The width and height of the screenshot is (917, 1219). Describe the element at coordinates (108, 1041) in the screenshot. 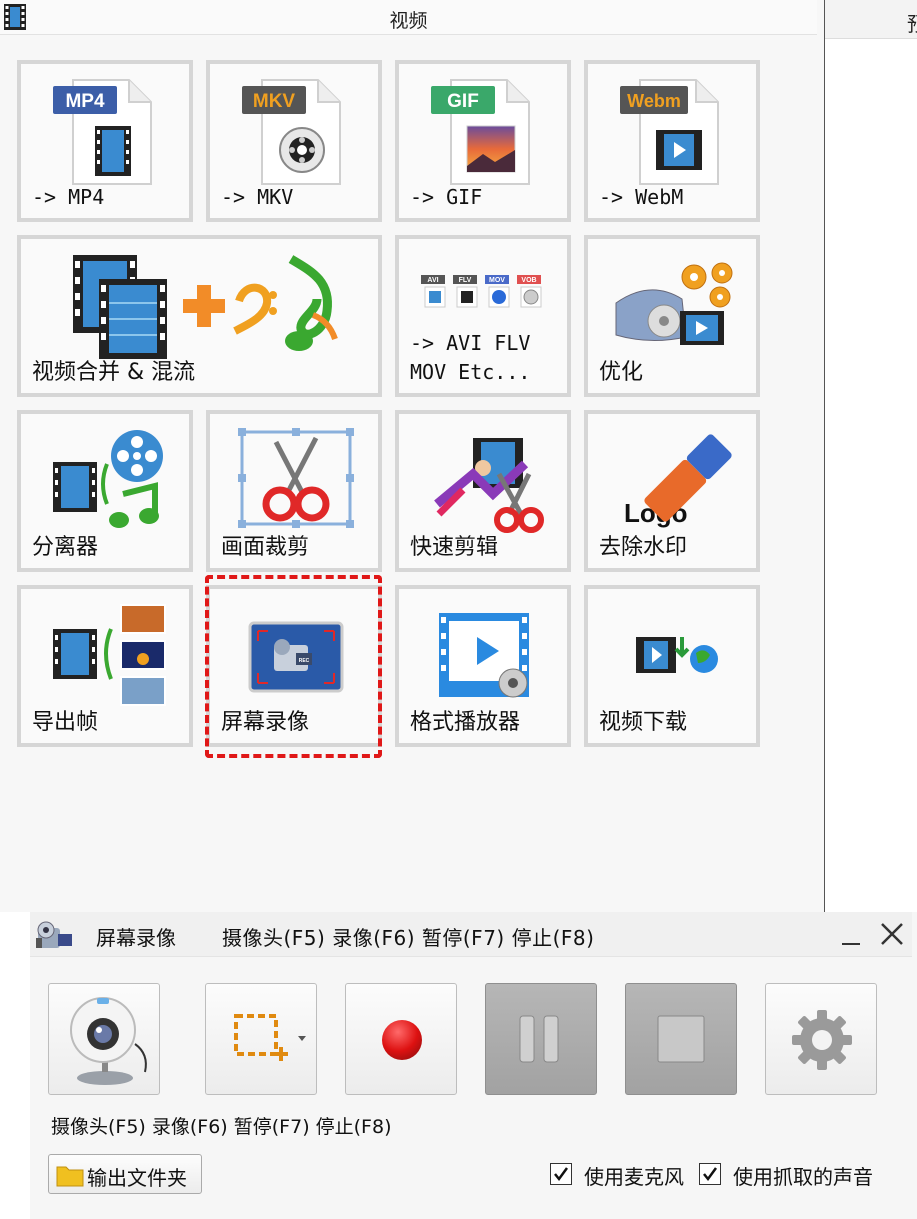

I see `webcam-icon` at that location.